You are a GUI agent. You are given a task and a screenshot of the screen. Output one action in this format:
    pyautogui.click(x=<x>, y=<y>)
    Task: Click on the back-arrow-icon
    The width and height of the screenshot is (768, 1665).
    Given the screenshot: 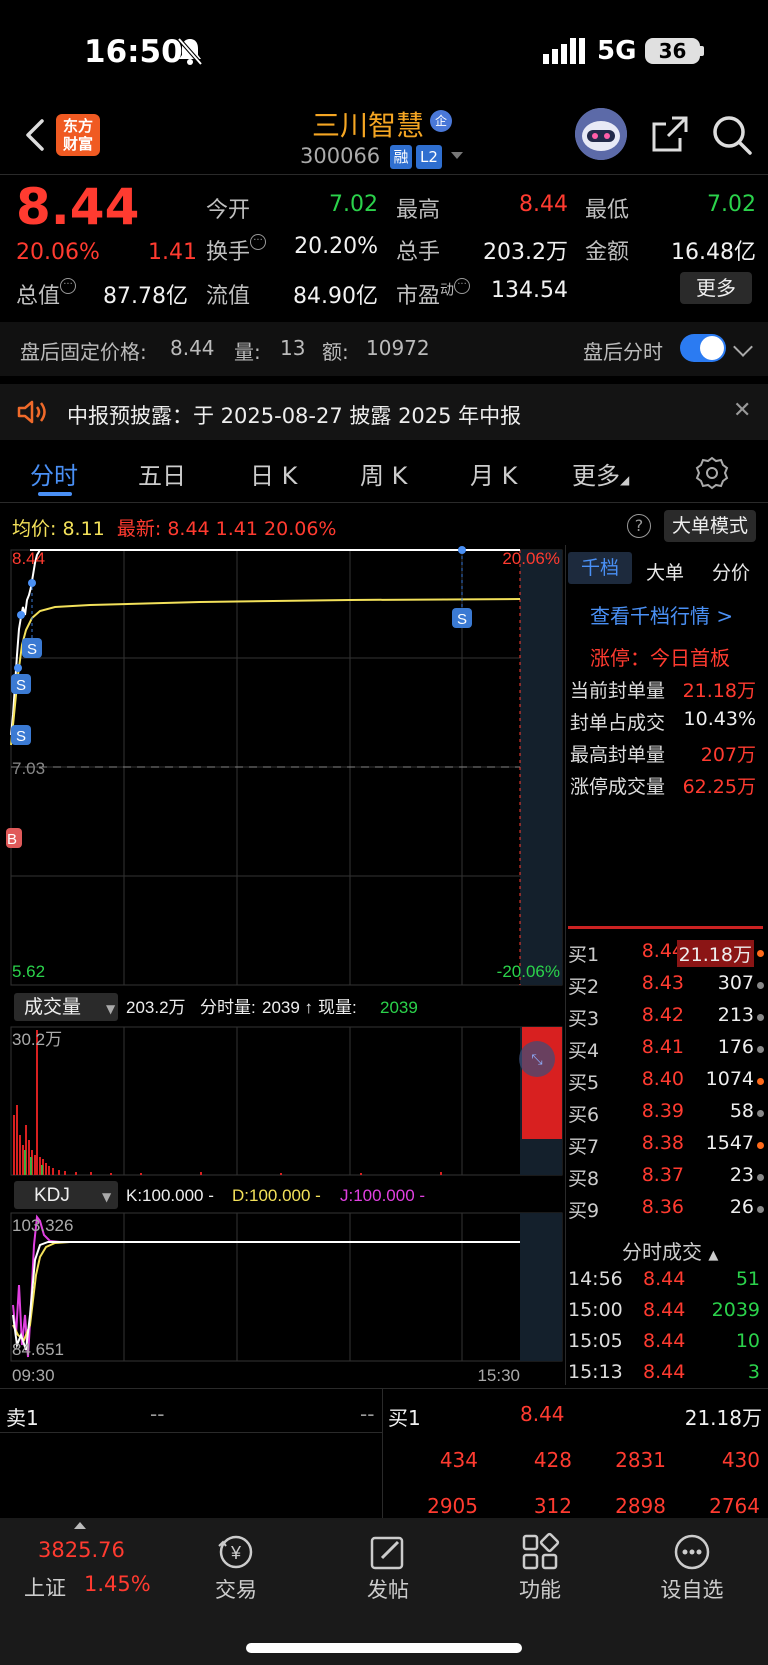 What is the action you would take?
    pyautogui.click(x=35, y=135)
    